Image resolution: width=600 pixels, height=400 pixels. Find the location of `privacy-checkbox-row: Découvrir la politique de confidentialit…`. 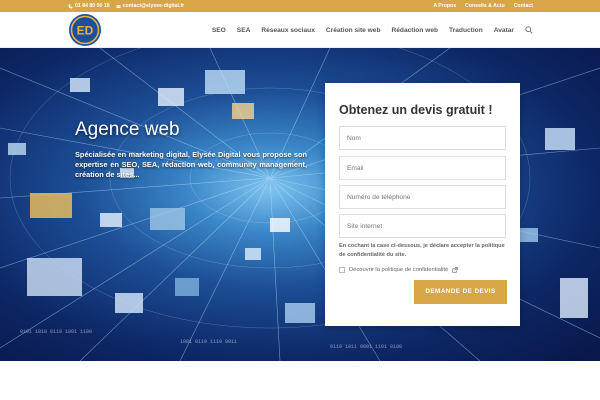

privacy-checkbox-row: Découvrir la politique de confidentialit… is located at coordinates (398, 270).